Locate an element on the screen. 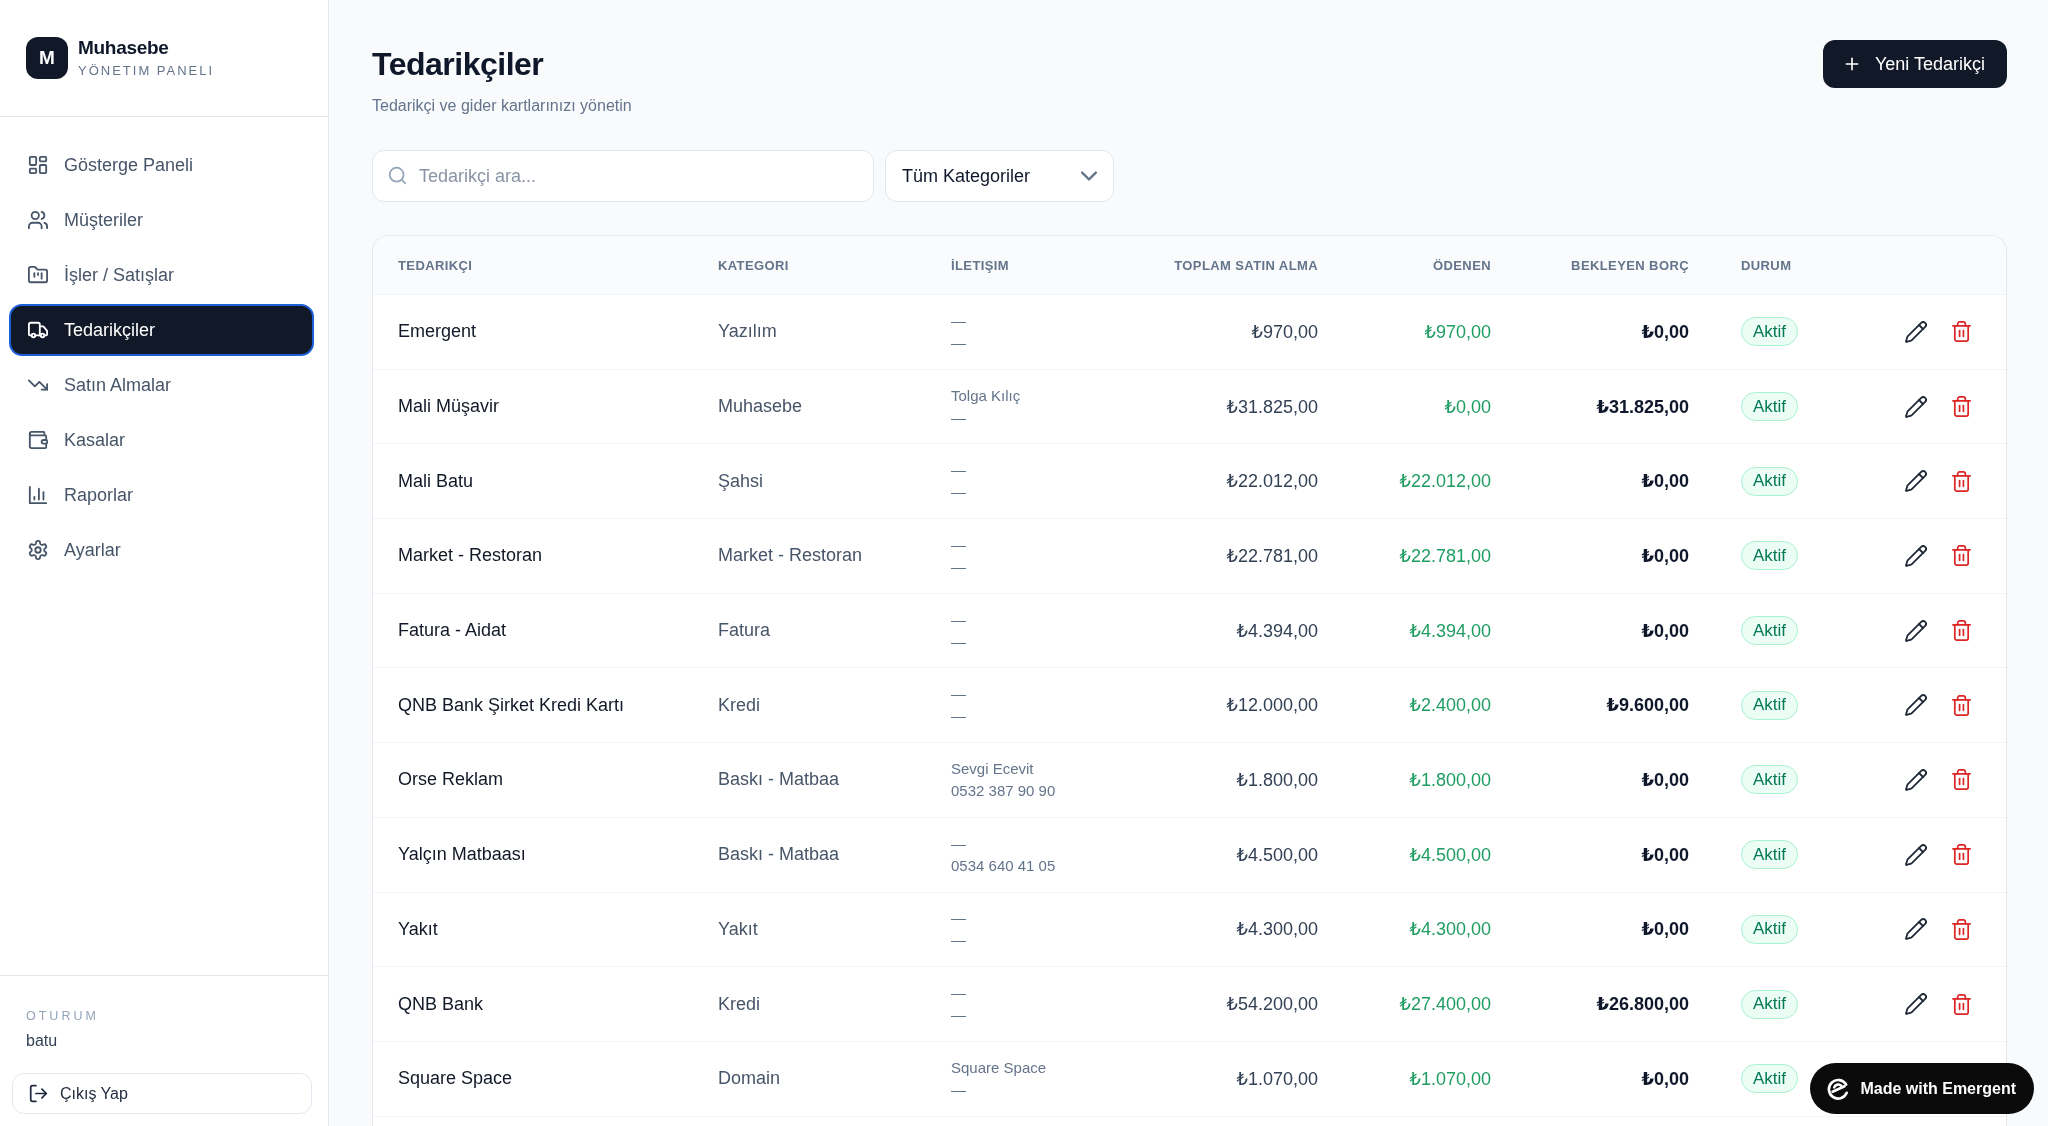 The image size is (2048, 1126). paid-amount: ₺0,00 is located at coordinates (1467, 406).